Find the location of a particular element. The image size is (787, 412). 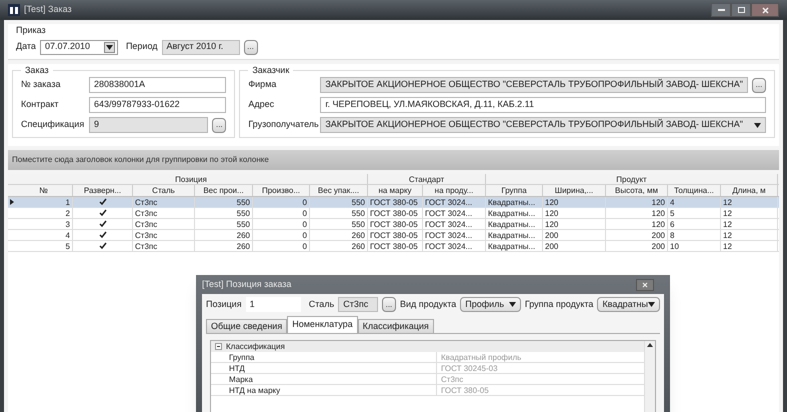

table-cell: 0 is located at coordinates (281, 246).